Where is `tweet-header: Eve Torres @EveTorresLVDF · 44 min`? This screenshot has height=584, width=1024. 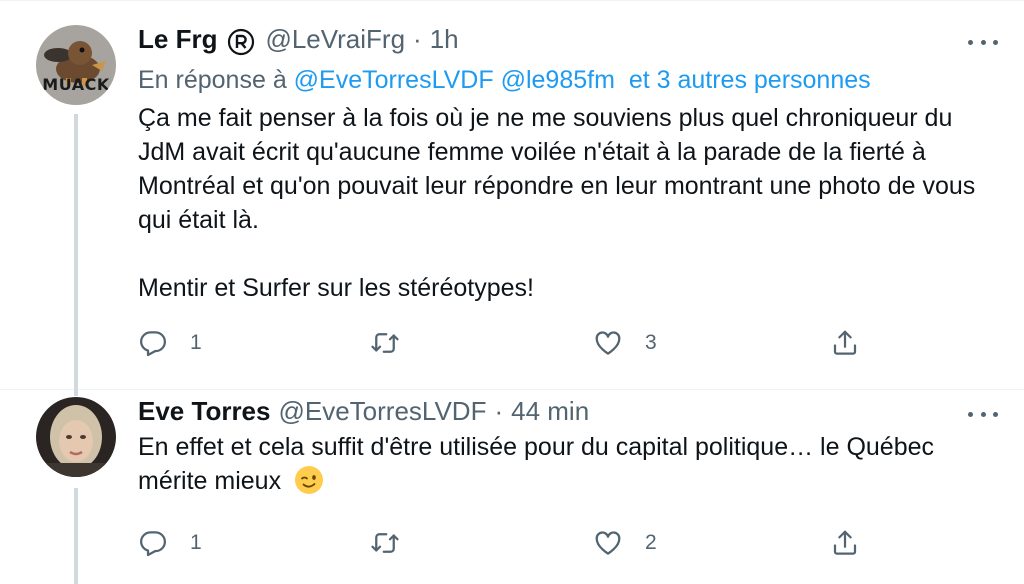 tweet-header: Eve Torres @EveTorresLVDF · 44 min is located at coordinates (363, 414).